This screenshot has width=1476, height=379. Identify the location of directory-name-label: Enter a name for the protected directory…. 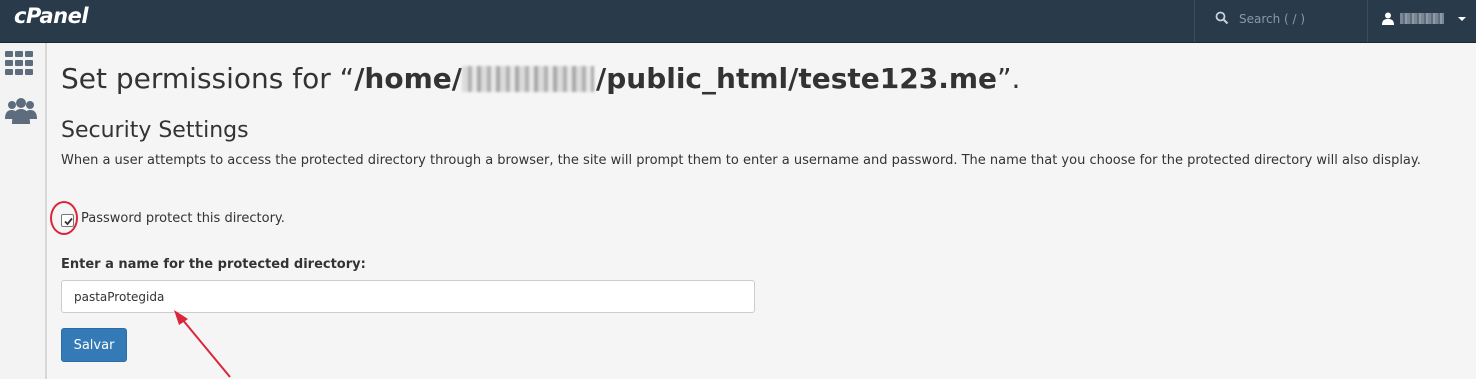
(213, 264).